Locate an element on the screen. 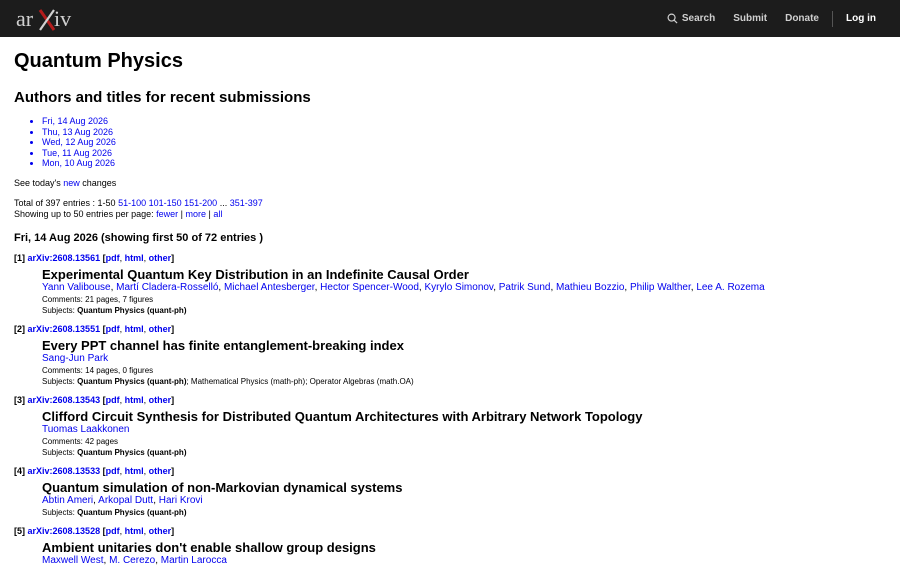 Image resolution: width=900 pixels, height=567 pixels. entry-header: [4] arXiv:2608.13533 [pdf, html, other] is located at coordinates (94, 471).